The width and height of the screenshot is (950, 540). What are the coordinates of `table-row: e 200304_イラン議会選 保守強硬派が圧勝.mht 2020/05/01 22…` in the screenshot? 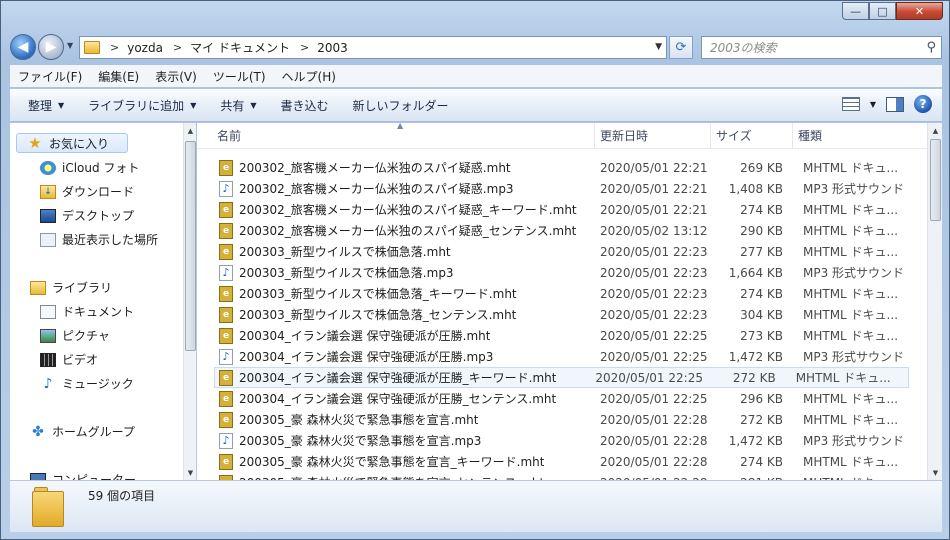 It's located at (562, 335).